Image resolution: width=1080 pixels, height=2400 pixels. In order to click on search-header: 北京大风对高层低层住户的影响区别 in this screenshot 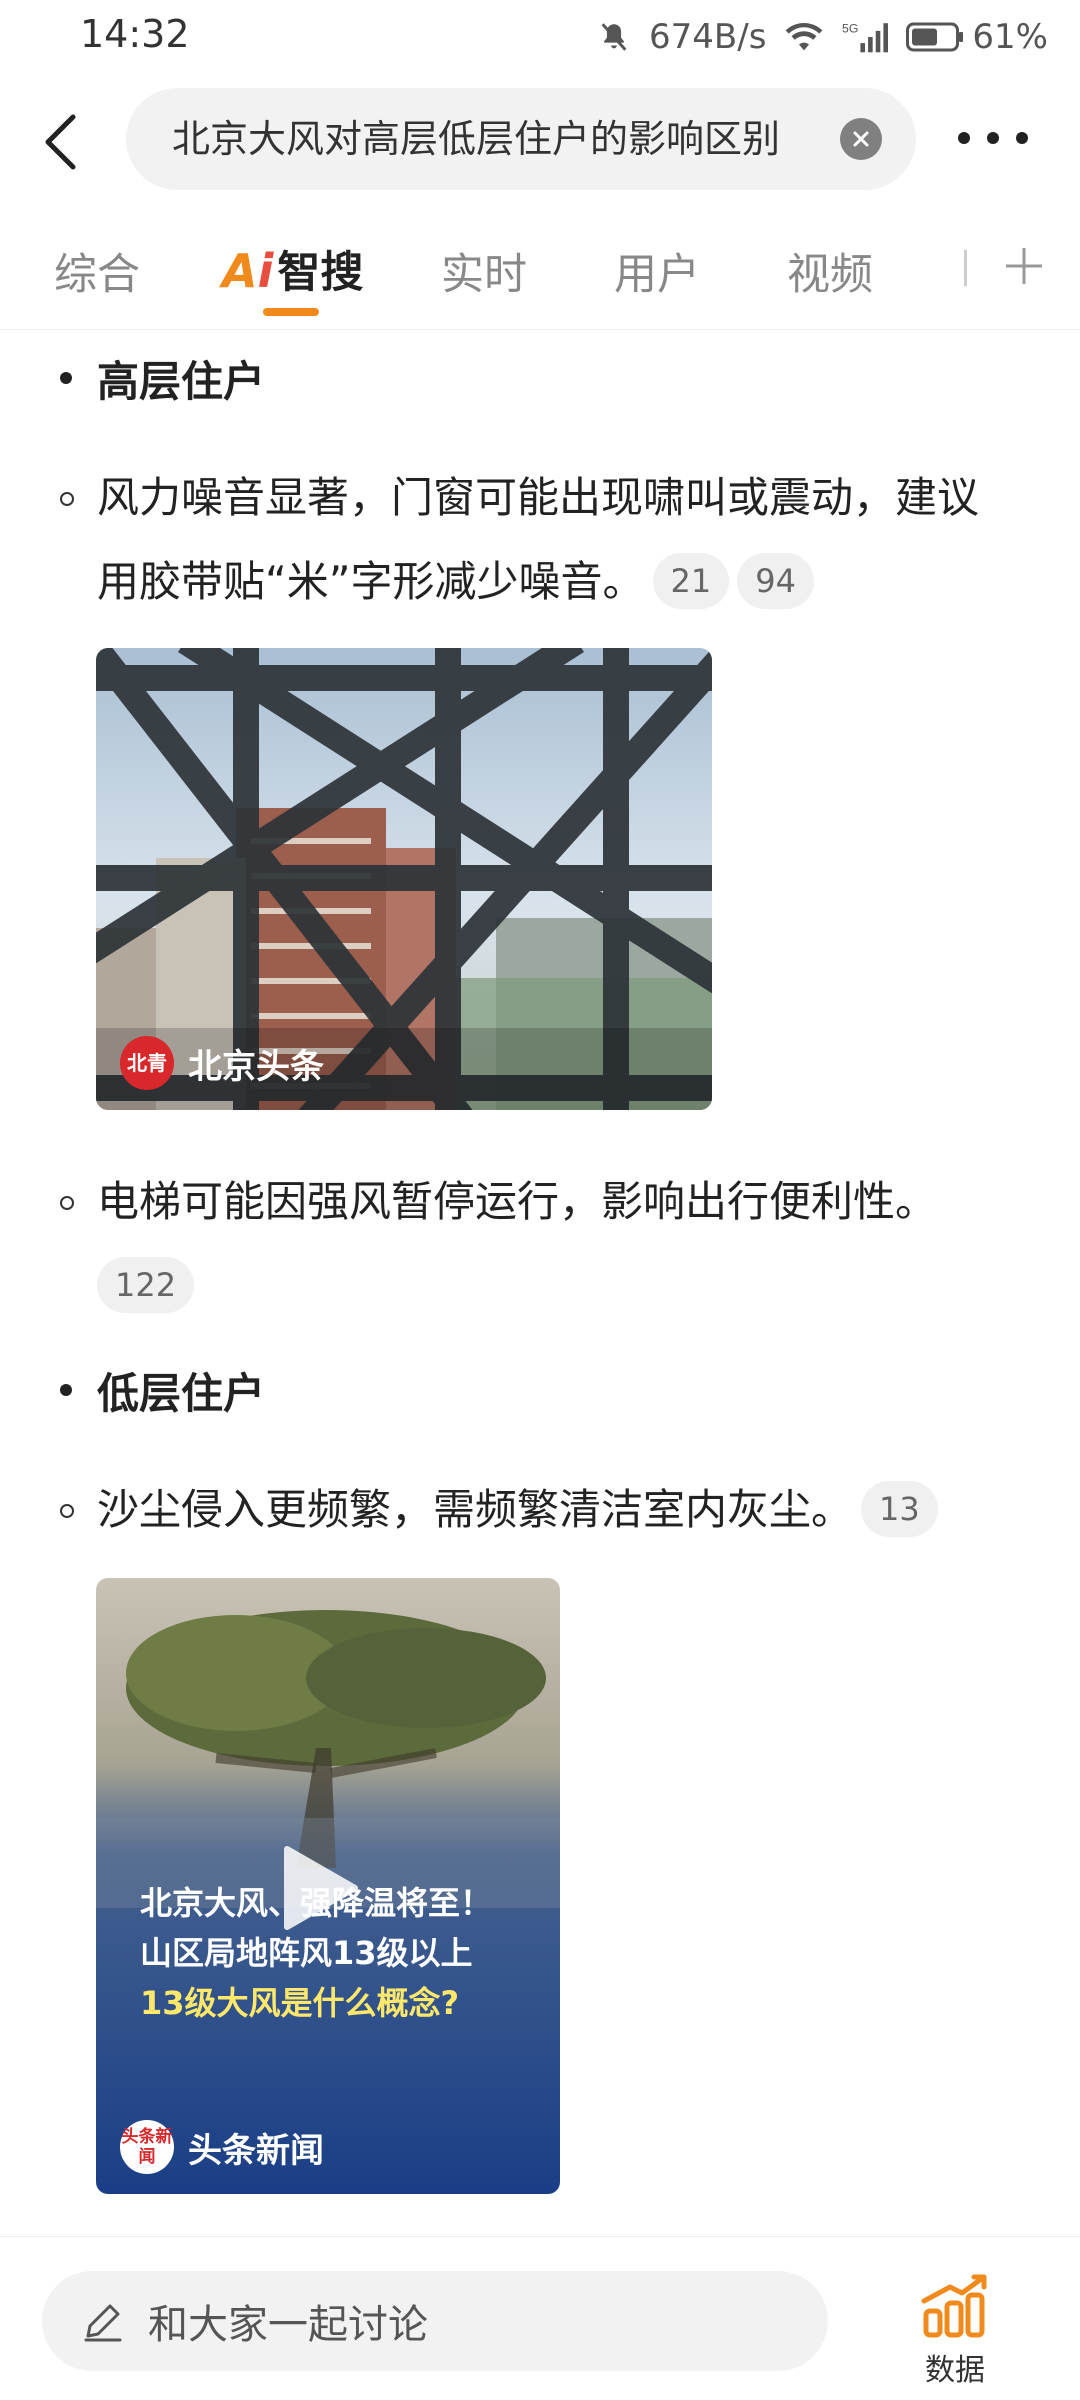, I will do `click(540, 139)`.